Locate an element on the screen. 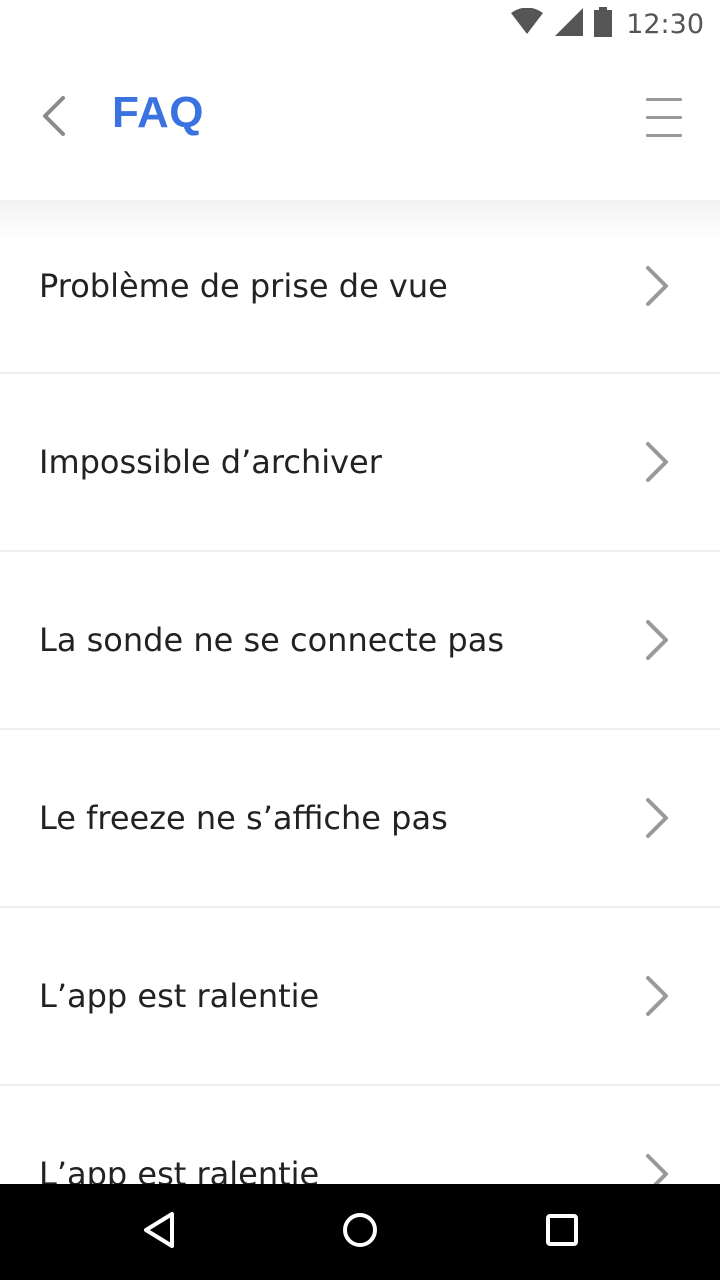  chevron-left-icon is located at coordinates (54, 118).